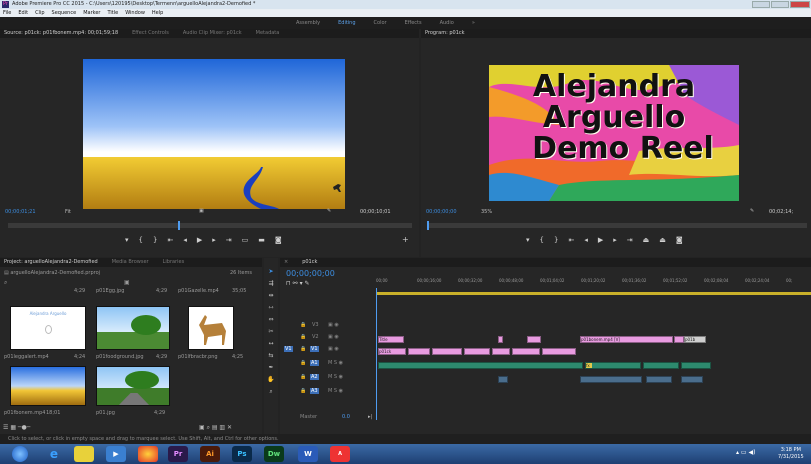  I want to click on menu-clip: Clip, so click(39, 13).